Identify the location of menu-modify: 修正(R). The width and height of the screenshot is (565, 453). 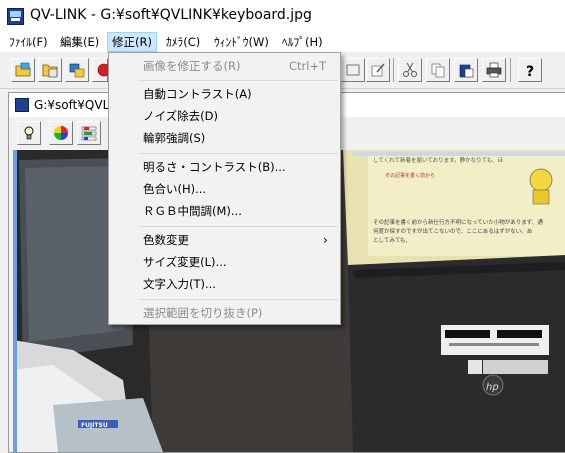
(132, 42).